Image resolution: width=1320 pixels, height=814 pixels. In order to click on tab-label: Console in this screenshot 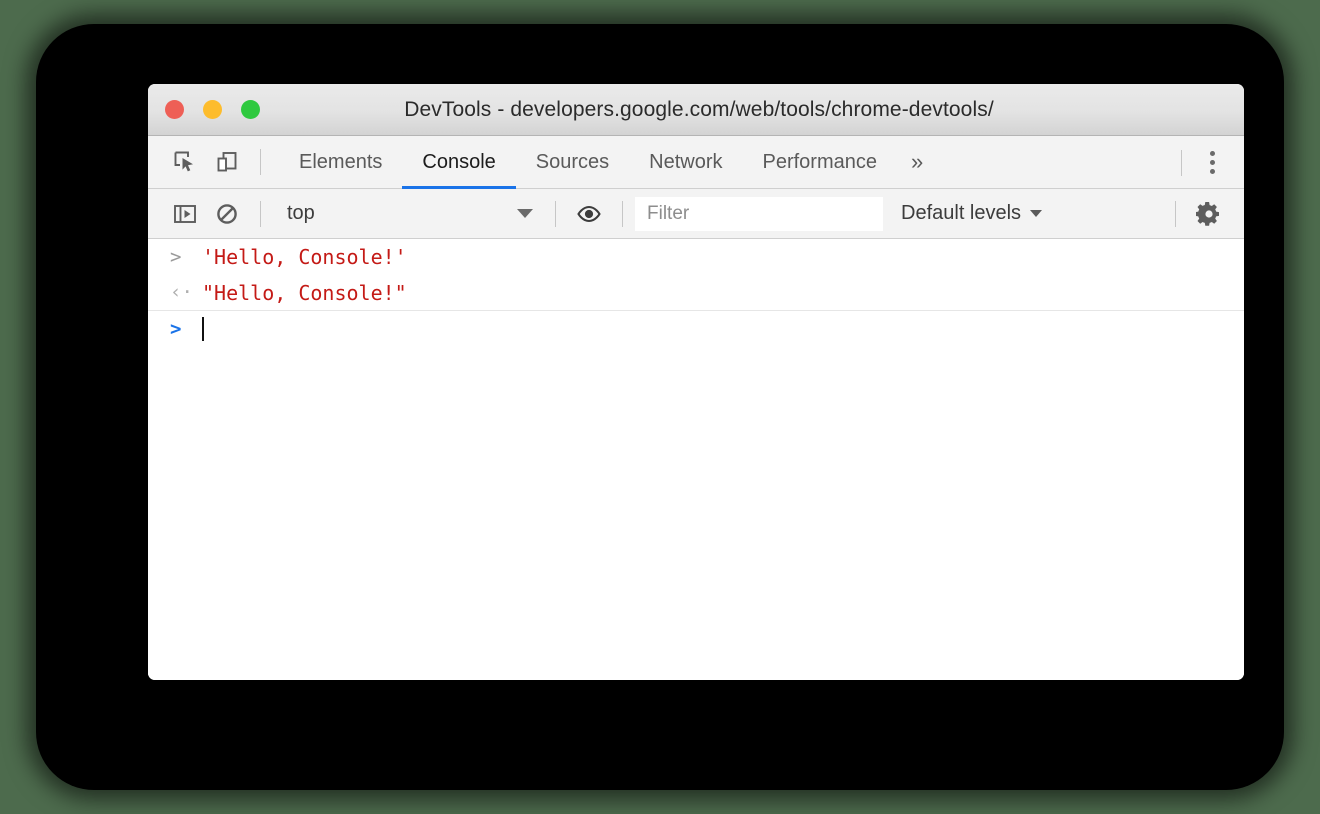, I will do `click(459, 161)`.